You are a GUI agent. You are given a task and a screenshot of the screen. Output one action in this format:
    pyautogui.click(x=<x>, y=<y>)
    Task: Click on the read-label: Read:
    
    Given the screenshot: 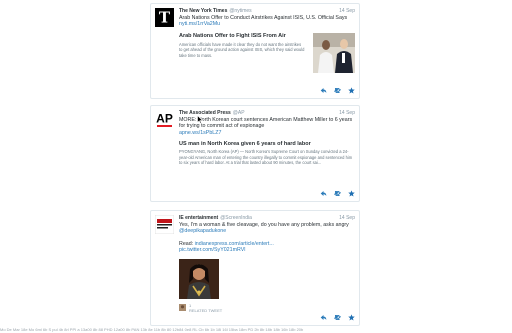 What is the action you would take?
    pyautogui.click(x=186, y=243)
    